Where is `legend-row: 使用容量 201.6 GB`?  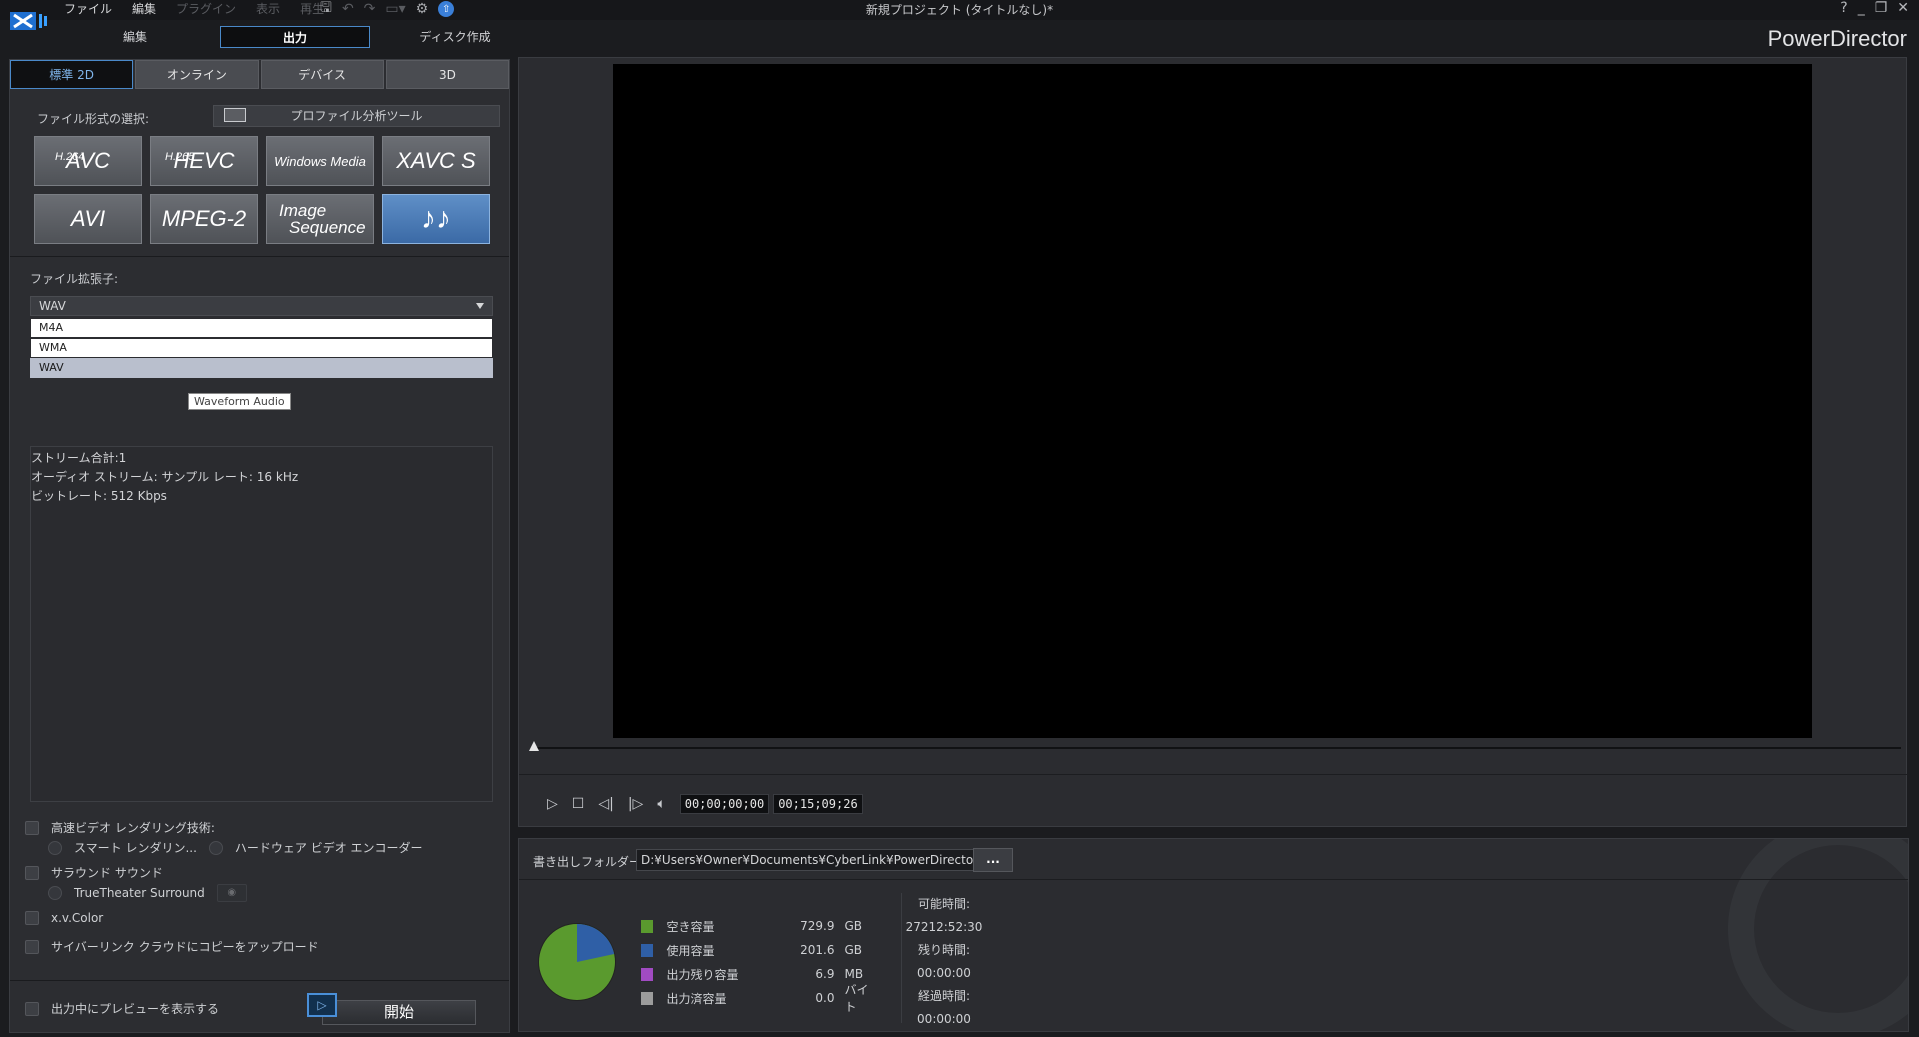 legend-row: 使用容量 201.6 GB is located at coordinates (756, 950).